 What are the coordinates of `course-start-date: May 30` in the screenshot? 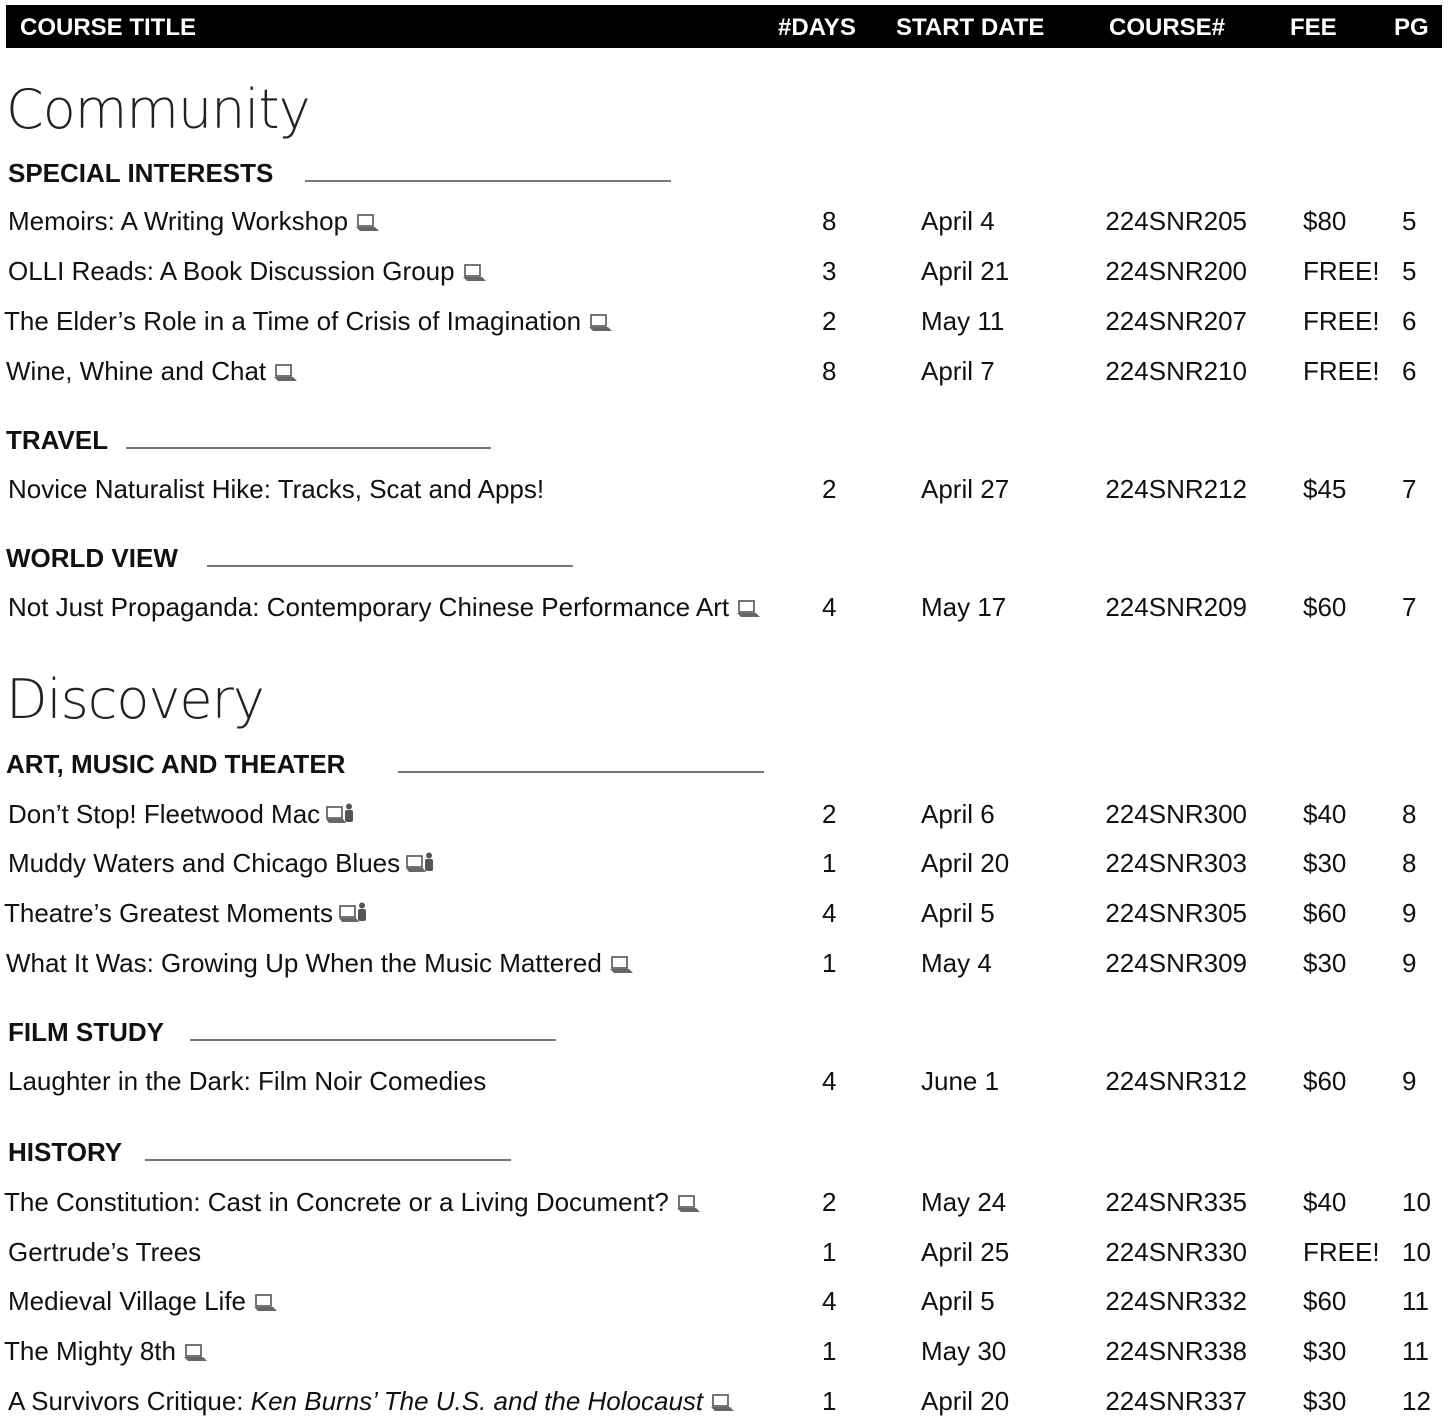 It's located at (964, 1351).